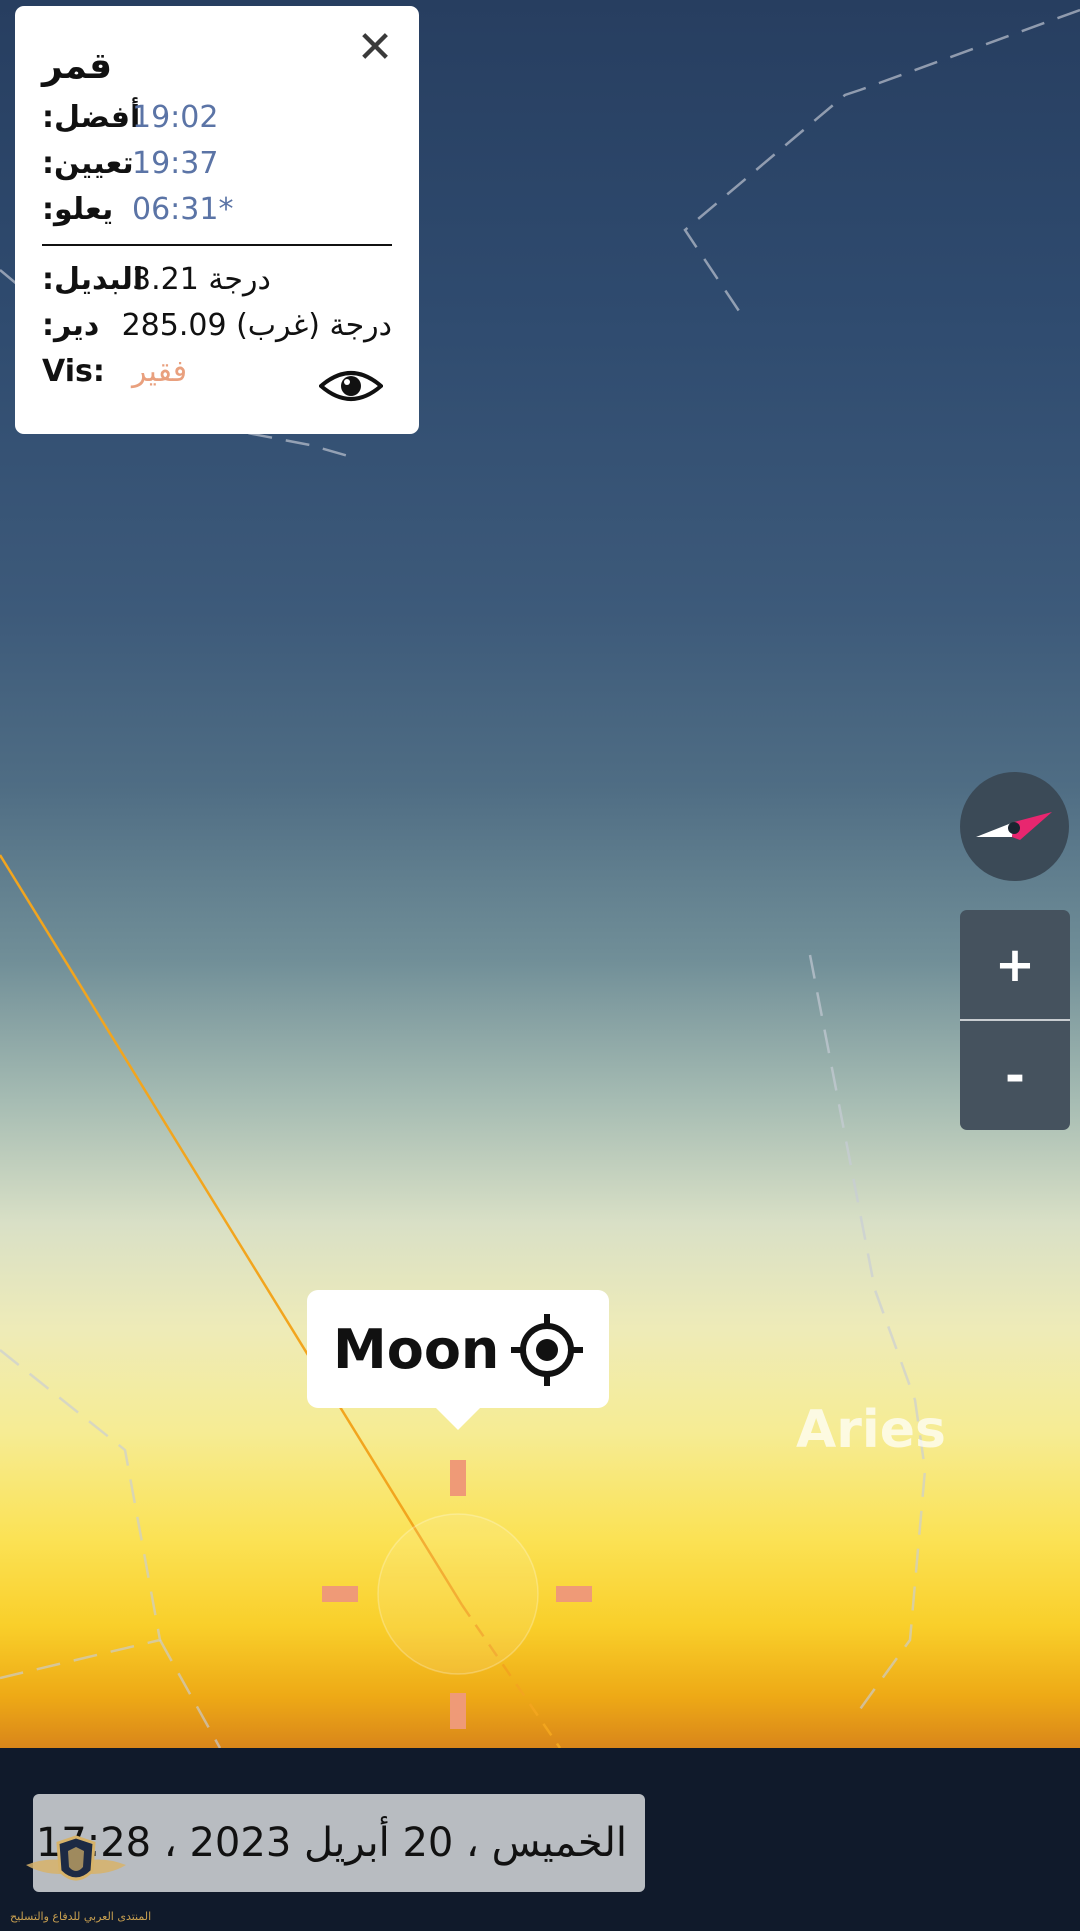 The image size is (1080, 1931). I want to click on moon-reticle, so click(457, 1594).